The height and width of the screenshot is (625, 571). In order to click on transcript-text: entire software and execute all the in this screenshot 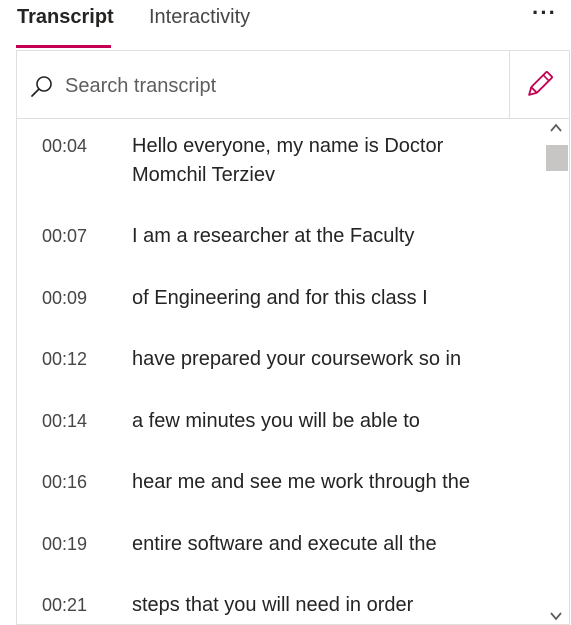, I will do `click(284, 544)`.